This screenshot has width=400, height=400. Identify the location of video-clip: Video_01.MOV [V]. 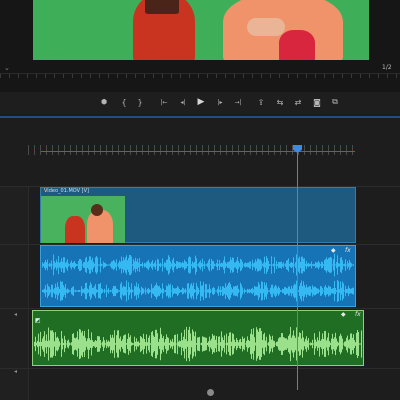
(198, 215).